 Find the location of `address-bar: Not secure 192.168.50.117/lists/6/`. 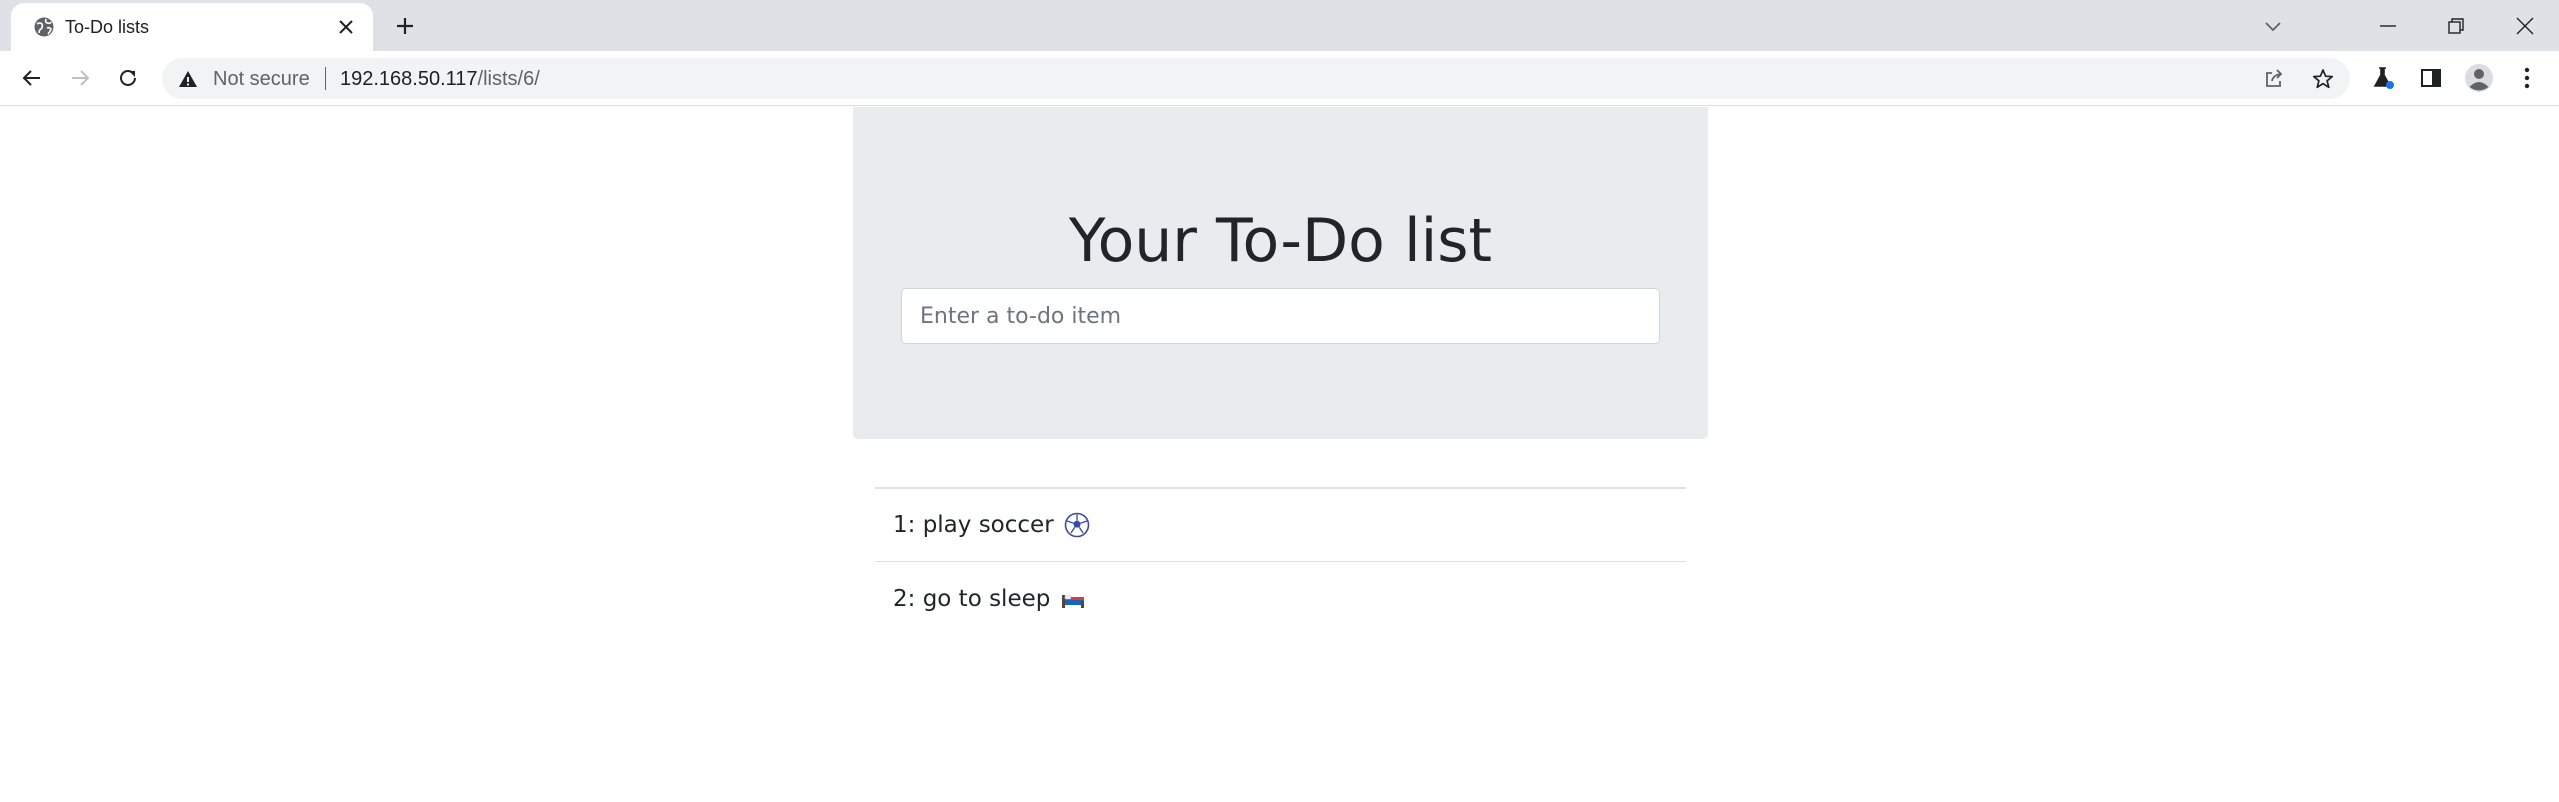

address-bar: Not secure 192.168.50.117/lists/6/ is located at coordinates (1256, 78).